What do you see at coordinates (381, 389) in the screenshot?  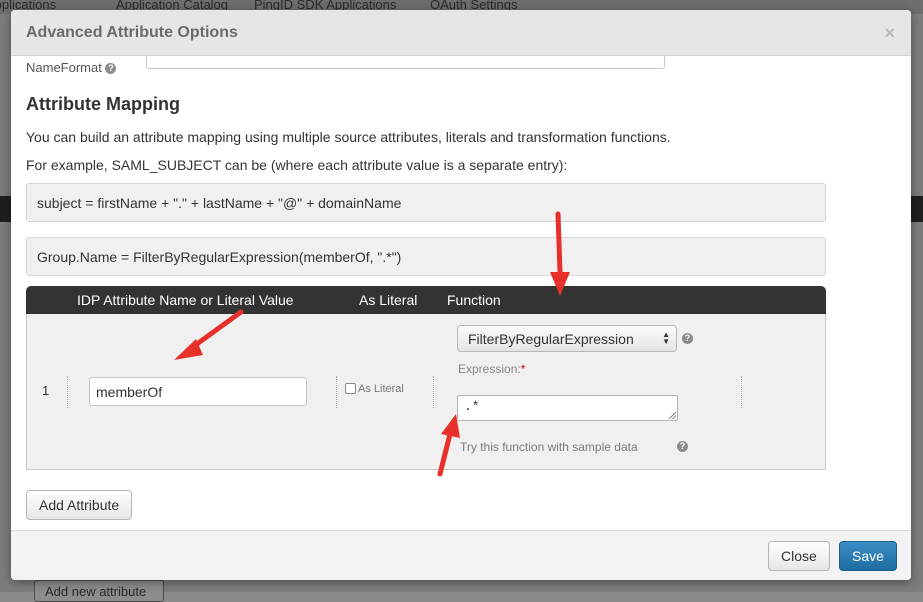 I see `as-literal-label: As Literal` at bounding box center [381, 389].